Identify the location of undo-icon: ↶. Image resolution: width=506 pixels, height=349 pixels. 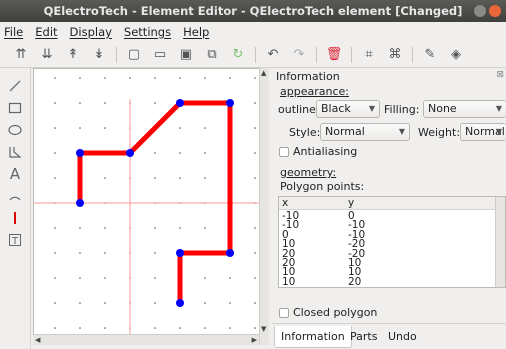
(273, 55).